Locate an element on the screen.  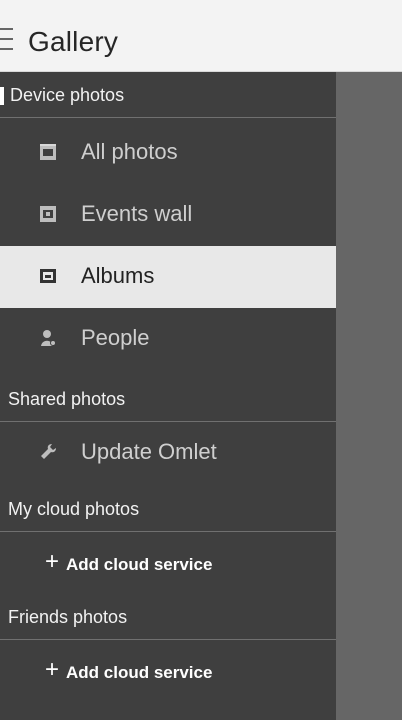
section-header-device-photos: Device photos is located at coordinates (168, 95).